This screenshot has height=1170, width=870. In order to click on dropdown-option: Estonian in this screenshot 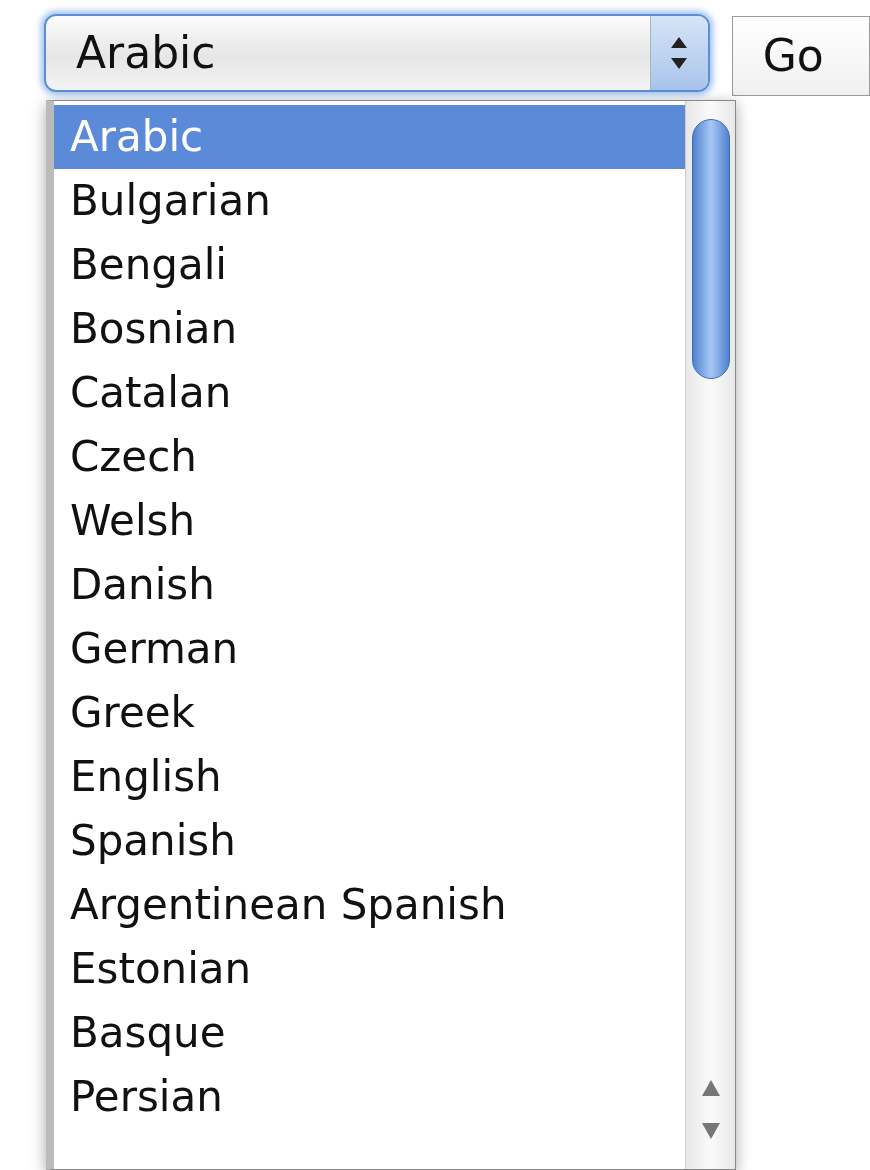, I will do `click(369, 969)`.